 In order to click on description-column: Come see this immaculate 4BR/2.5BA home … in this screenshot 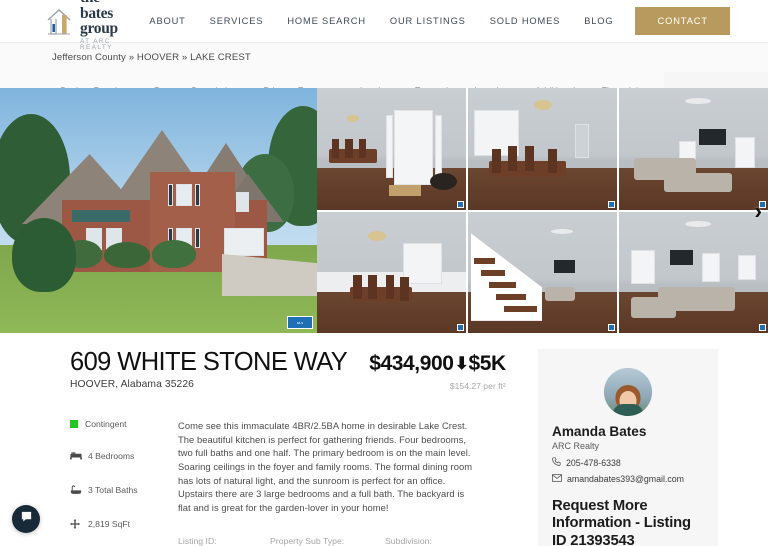, I will do `click(328, 482)`.